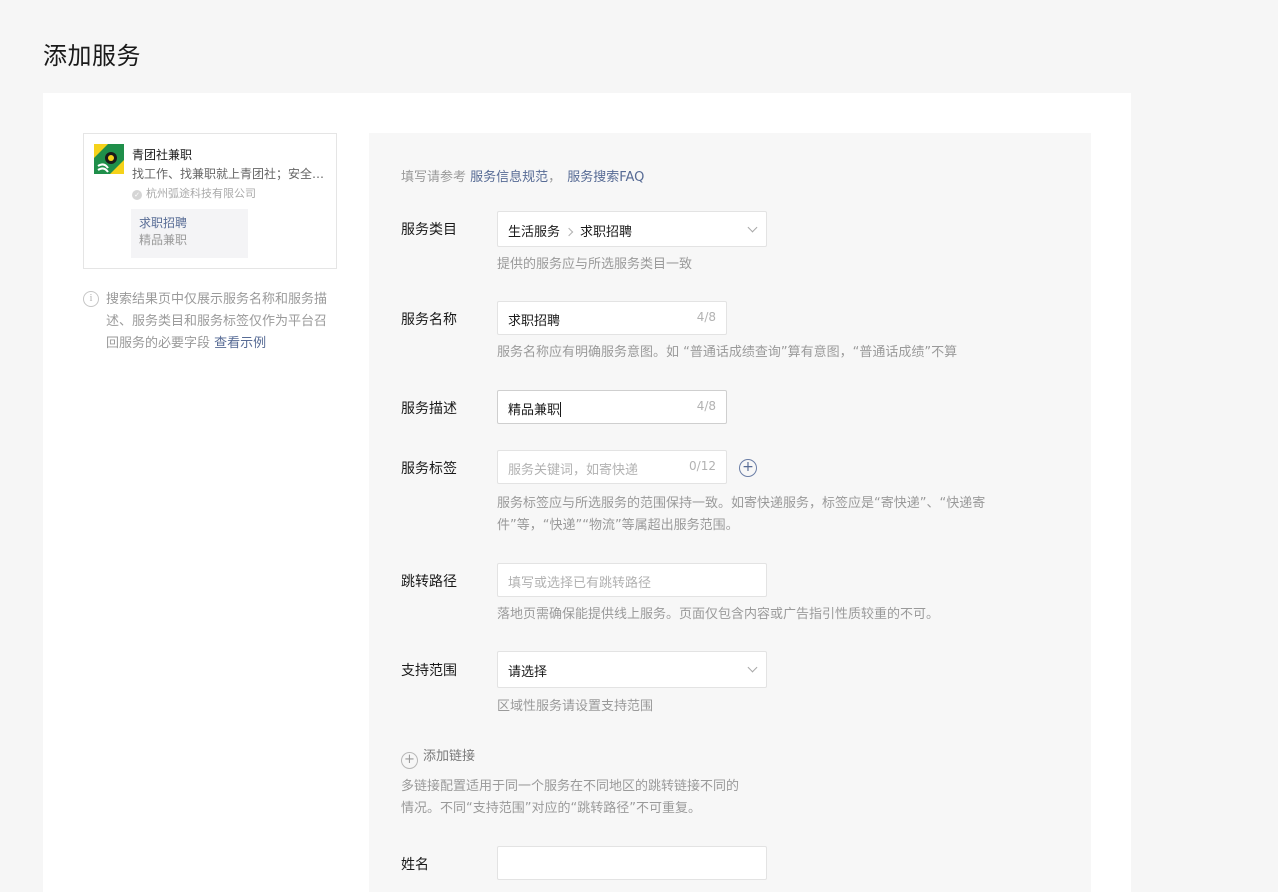 The image size is (1278, 892). Describe the element at coordinates (612, 318) in the screenshot. I see `service-name-input: 求职招聘 4/8` at that location.